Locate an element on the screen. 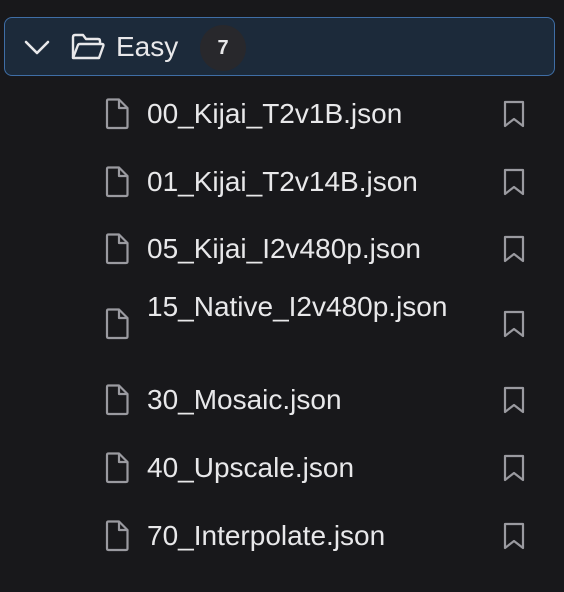  folder-easy-header: Easy 7 is located at coordinates (279, 46).